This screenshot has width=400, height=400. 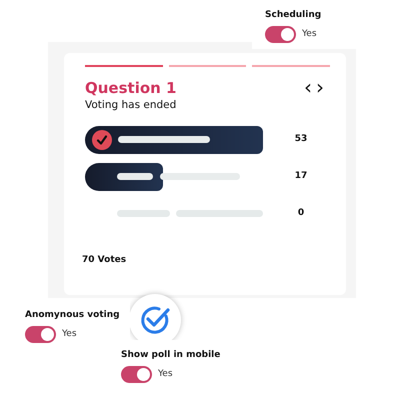 I want to click on setting-label: Scheduling, so click(x=293, y=15).